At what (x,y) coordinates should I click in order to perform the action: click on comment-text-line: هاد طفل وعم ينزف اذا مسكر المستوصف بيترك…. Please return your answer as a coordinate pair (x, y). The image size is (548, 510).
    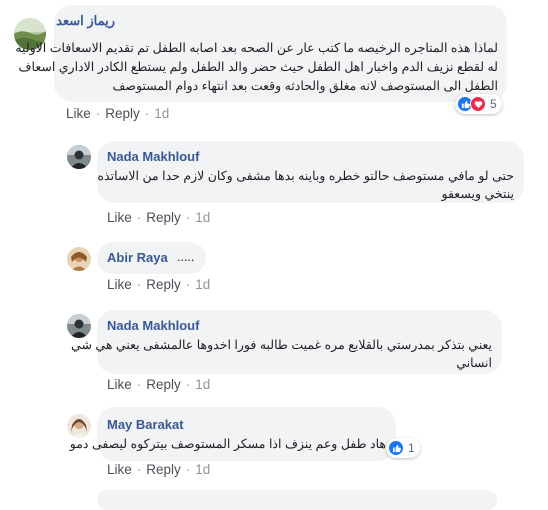
    Looking at the image, I should click on (227, 444).